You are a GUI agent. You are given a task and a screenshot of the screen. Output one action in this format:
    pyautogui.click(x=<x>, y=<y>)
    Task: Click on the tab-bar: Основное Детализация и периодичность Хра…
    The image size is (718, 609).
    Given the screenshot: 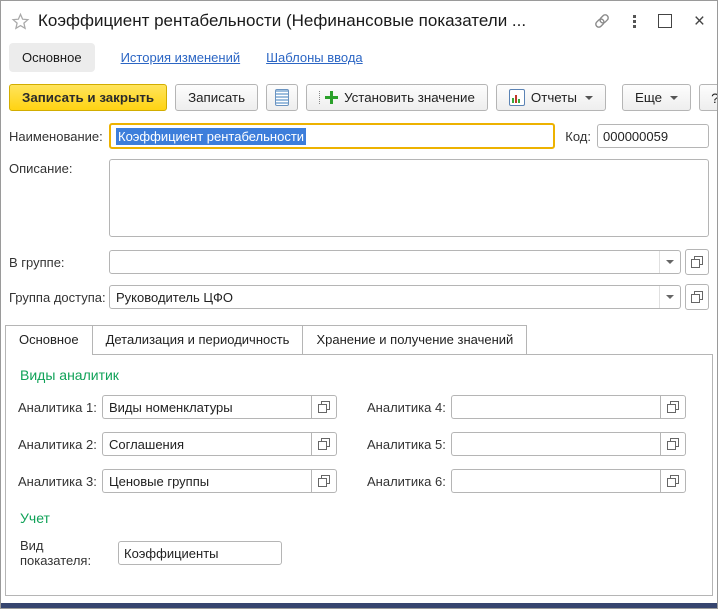 What is the action you would take?
    pyautogui.click(x=359, y=339)
    